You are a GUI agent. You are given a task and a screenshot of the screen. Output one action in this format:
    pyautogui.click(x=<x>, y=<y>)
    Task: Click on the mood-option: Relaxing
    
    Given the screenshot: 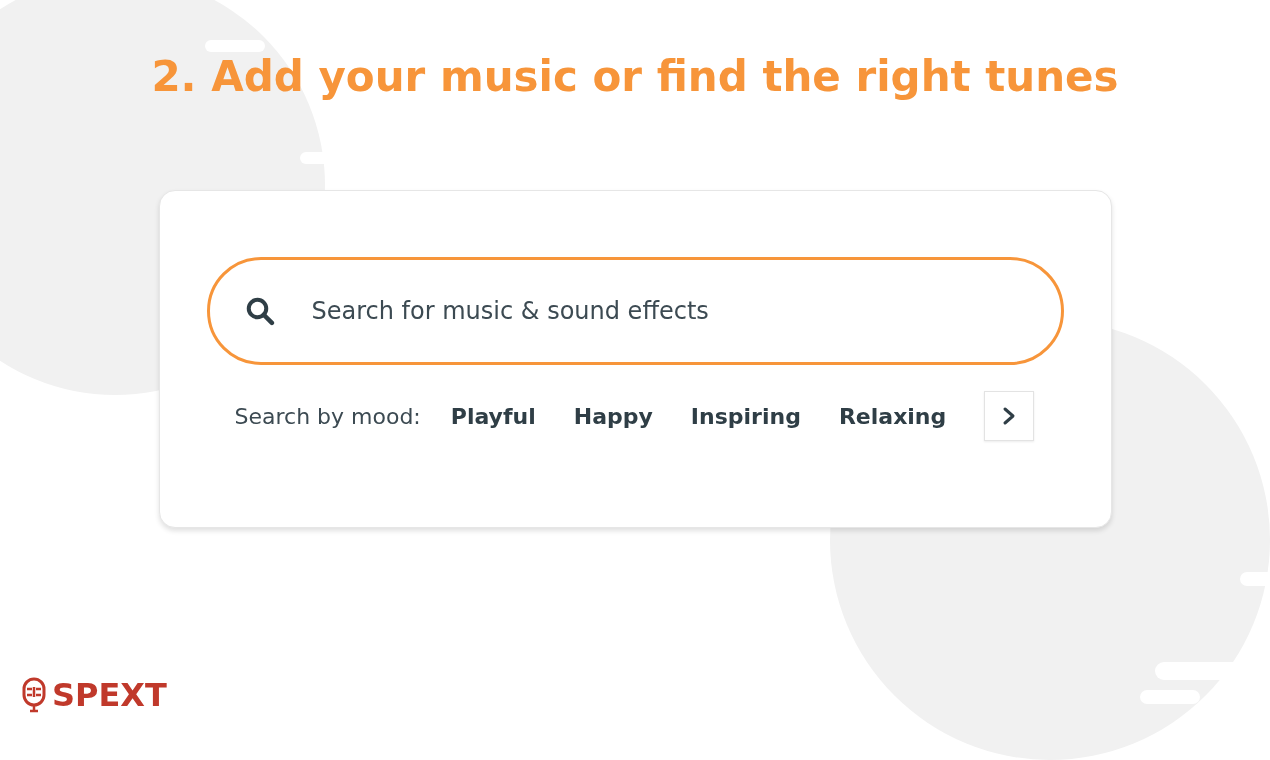 What is the action you would take?
    pyautogui.click(x=892, y=416)
    